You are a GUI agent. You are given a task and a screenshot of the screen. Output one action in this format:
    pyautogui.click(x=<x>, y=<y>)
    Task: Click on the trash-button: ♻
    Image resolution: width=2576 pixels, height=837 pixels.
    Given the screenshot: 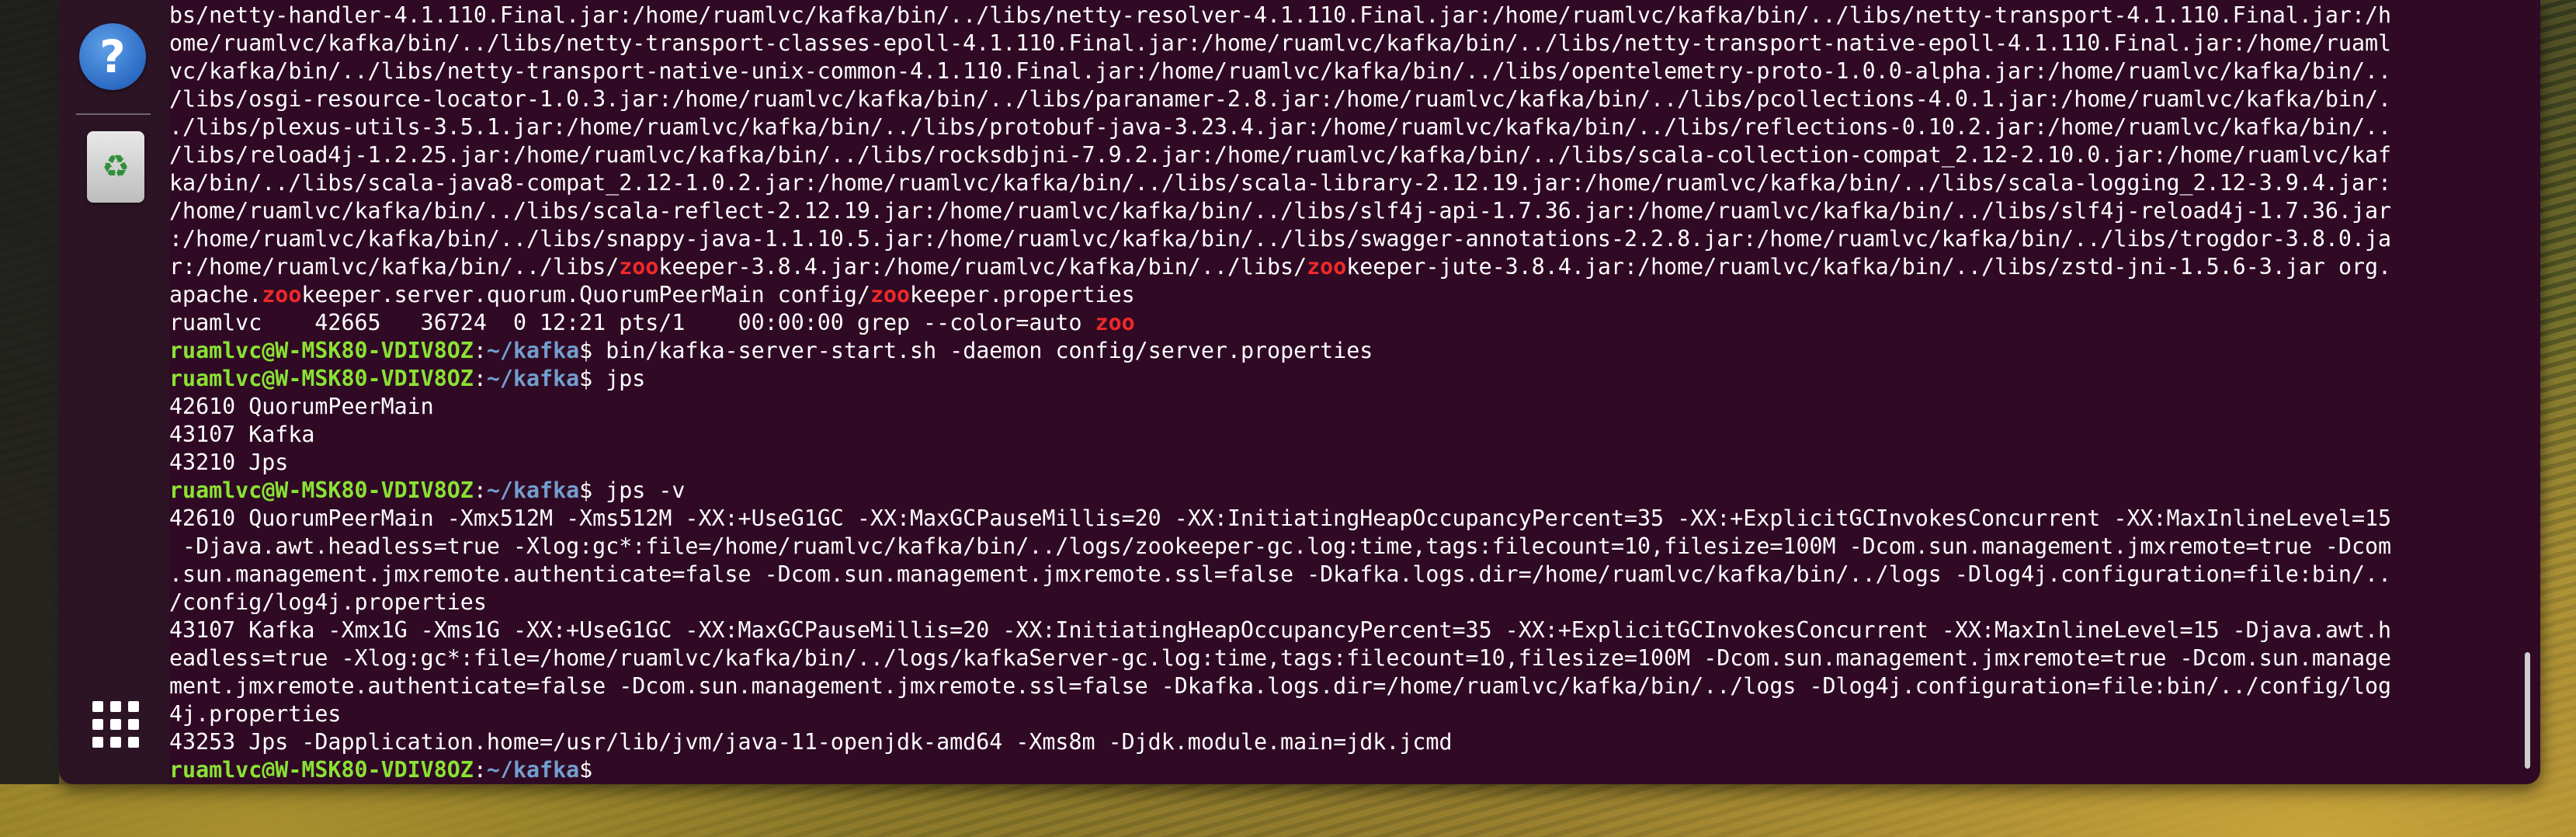 What is the action you would take?
    pyautogui.click(x=116, y=167)
    